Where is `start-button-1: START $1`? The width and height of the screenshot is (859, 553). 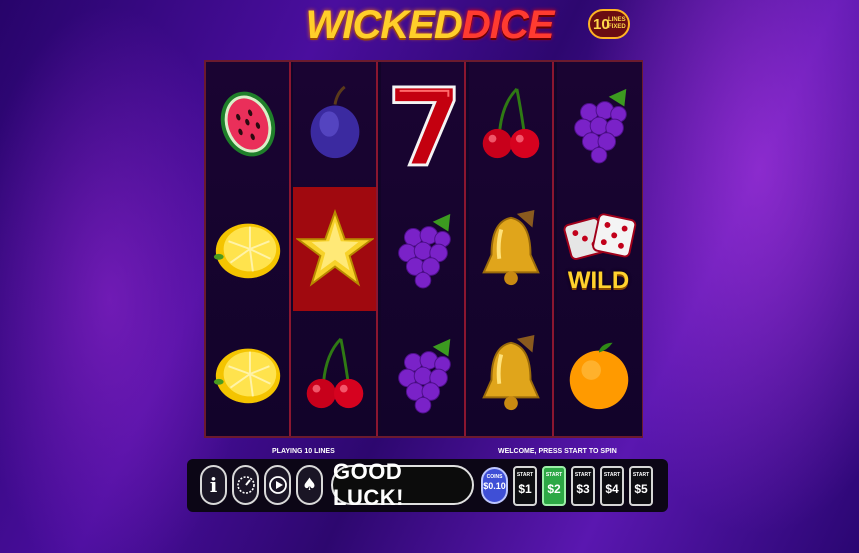
start-button-1: START $1 is located at coordinates (525, 486).